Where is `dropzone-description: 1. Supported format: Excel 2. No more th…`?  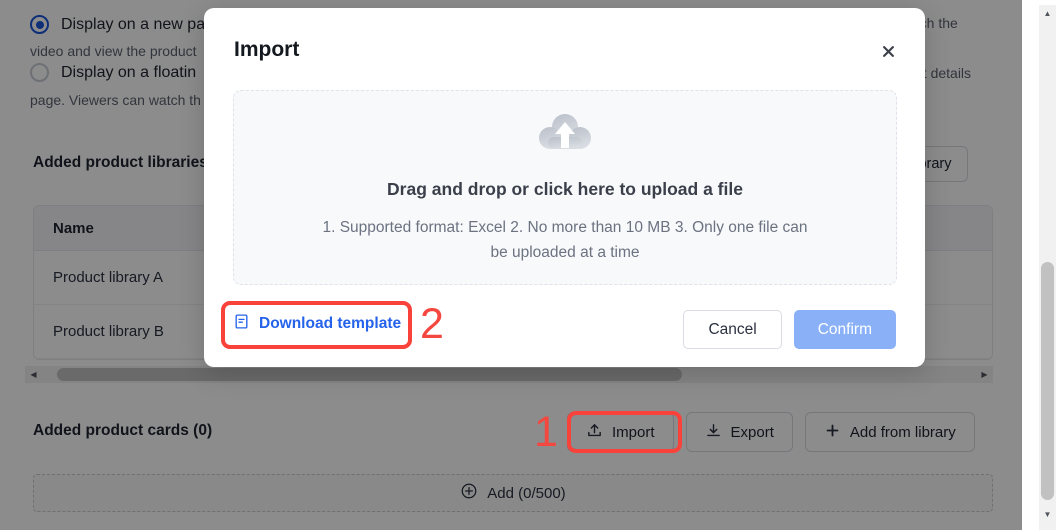 dropzone-description: 1. Supported format: Excel 2. No more th… is located at coordinates (565, 240).